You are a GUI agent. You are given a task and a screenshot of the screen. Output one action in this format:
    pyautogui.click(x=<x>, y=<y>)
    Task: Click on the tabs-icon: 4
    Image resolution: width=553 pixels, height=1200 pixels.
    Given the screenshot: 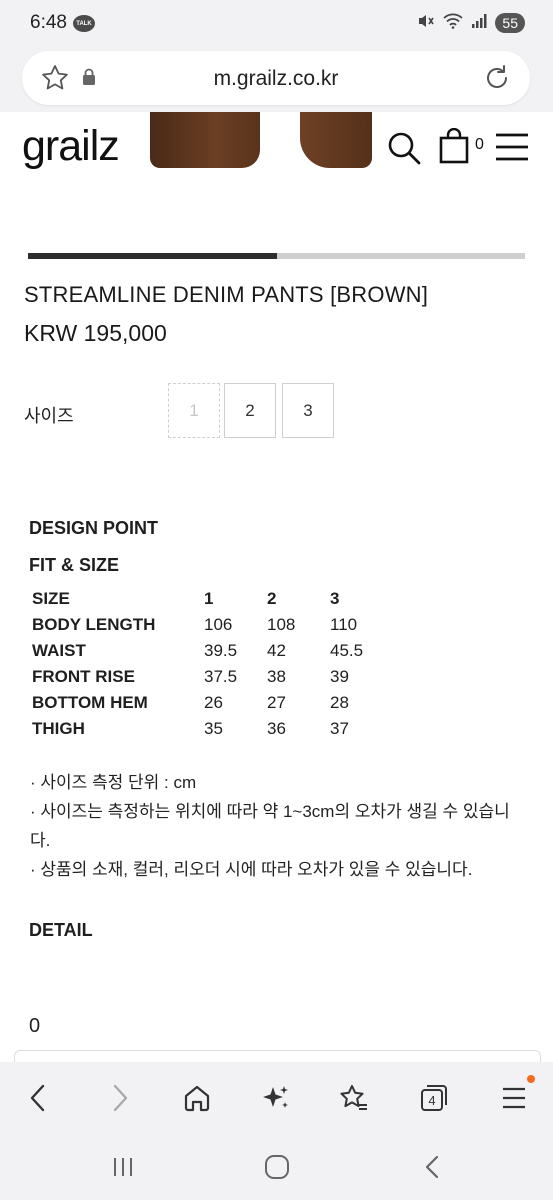 What is the action you would take?
    pyautogui.click(x=434, y=1098)
    